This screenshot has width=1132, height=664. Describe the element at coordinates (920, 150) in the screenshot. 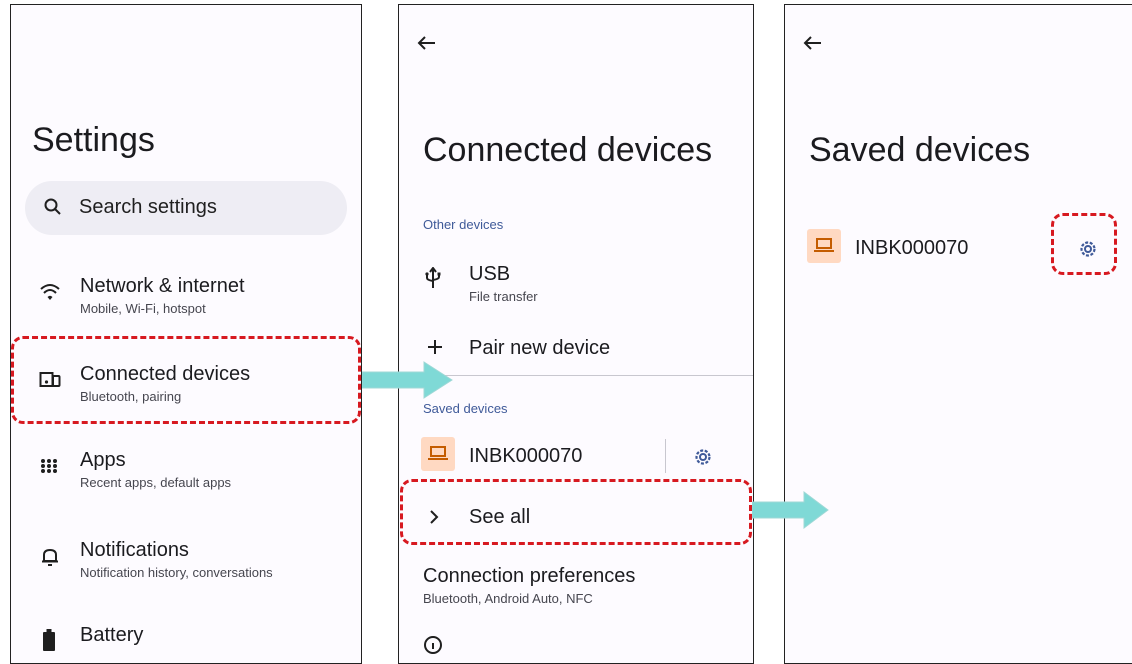

I see `page-title: Saved devices` at that location.